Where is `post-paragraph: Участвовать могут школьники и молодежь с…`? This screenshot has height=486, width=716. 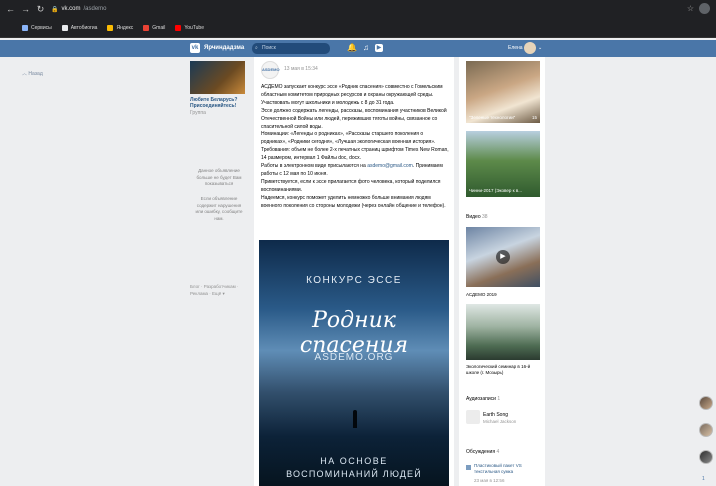 post-paragraph: Участвовать могут школьники и молодежь с… is located at coordinates (328, 102).